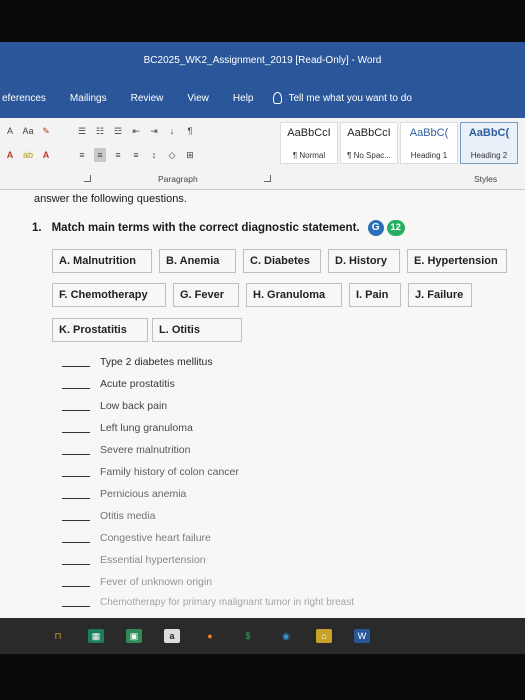 This screenshot has height=700, width=525. What do you see at coordinates (248, 636) in the screenshot?
I see `dollar-icon: $` at bounding box center [248, 636].